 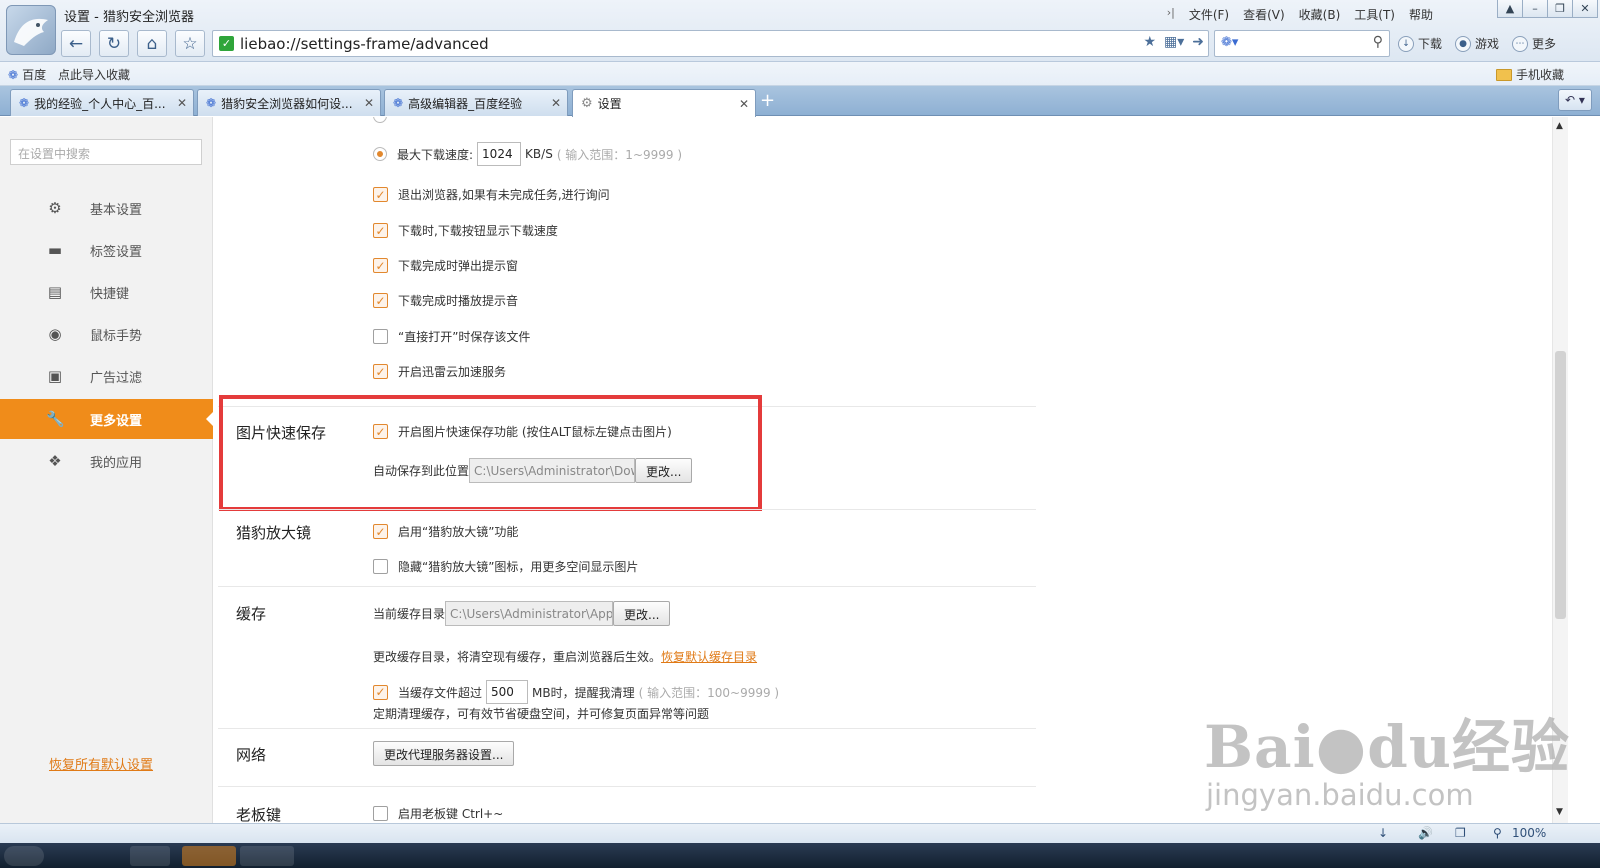 I want to click on refresh-button: ↻, so click(x=114, y=43).